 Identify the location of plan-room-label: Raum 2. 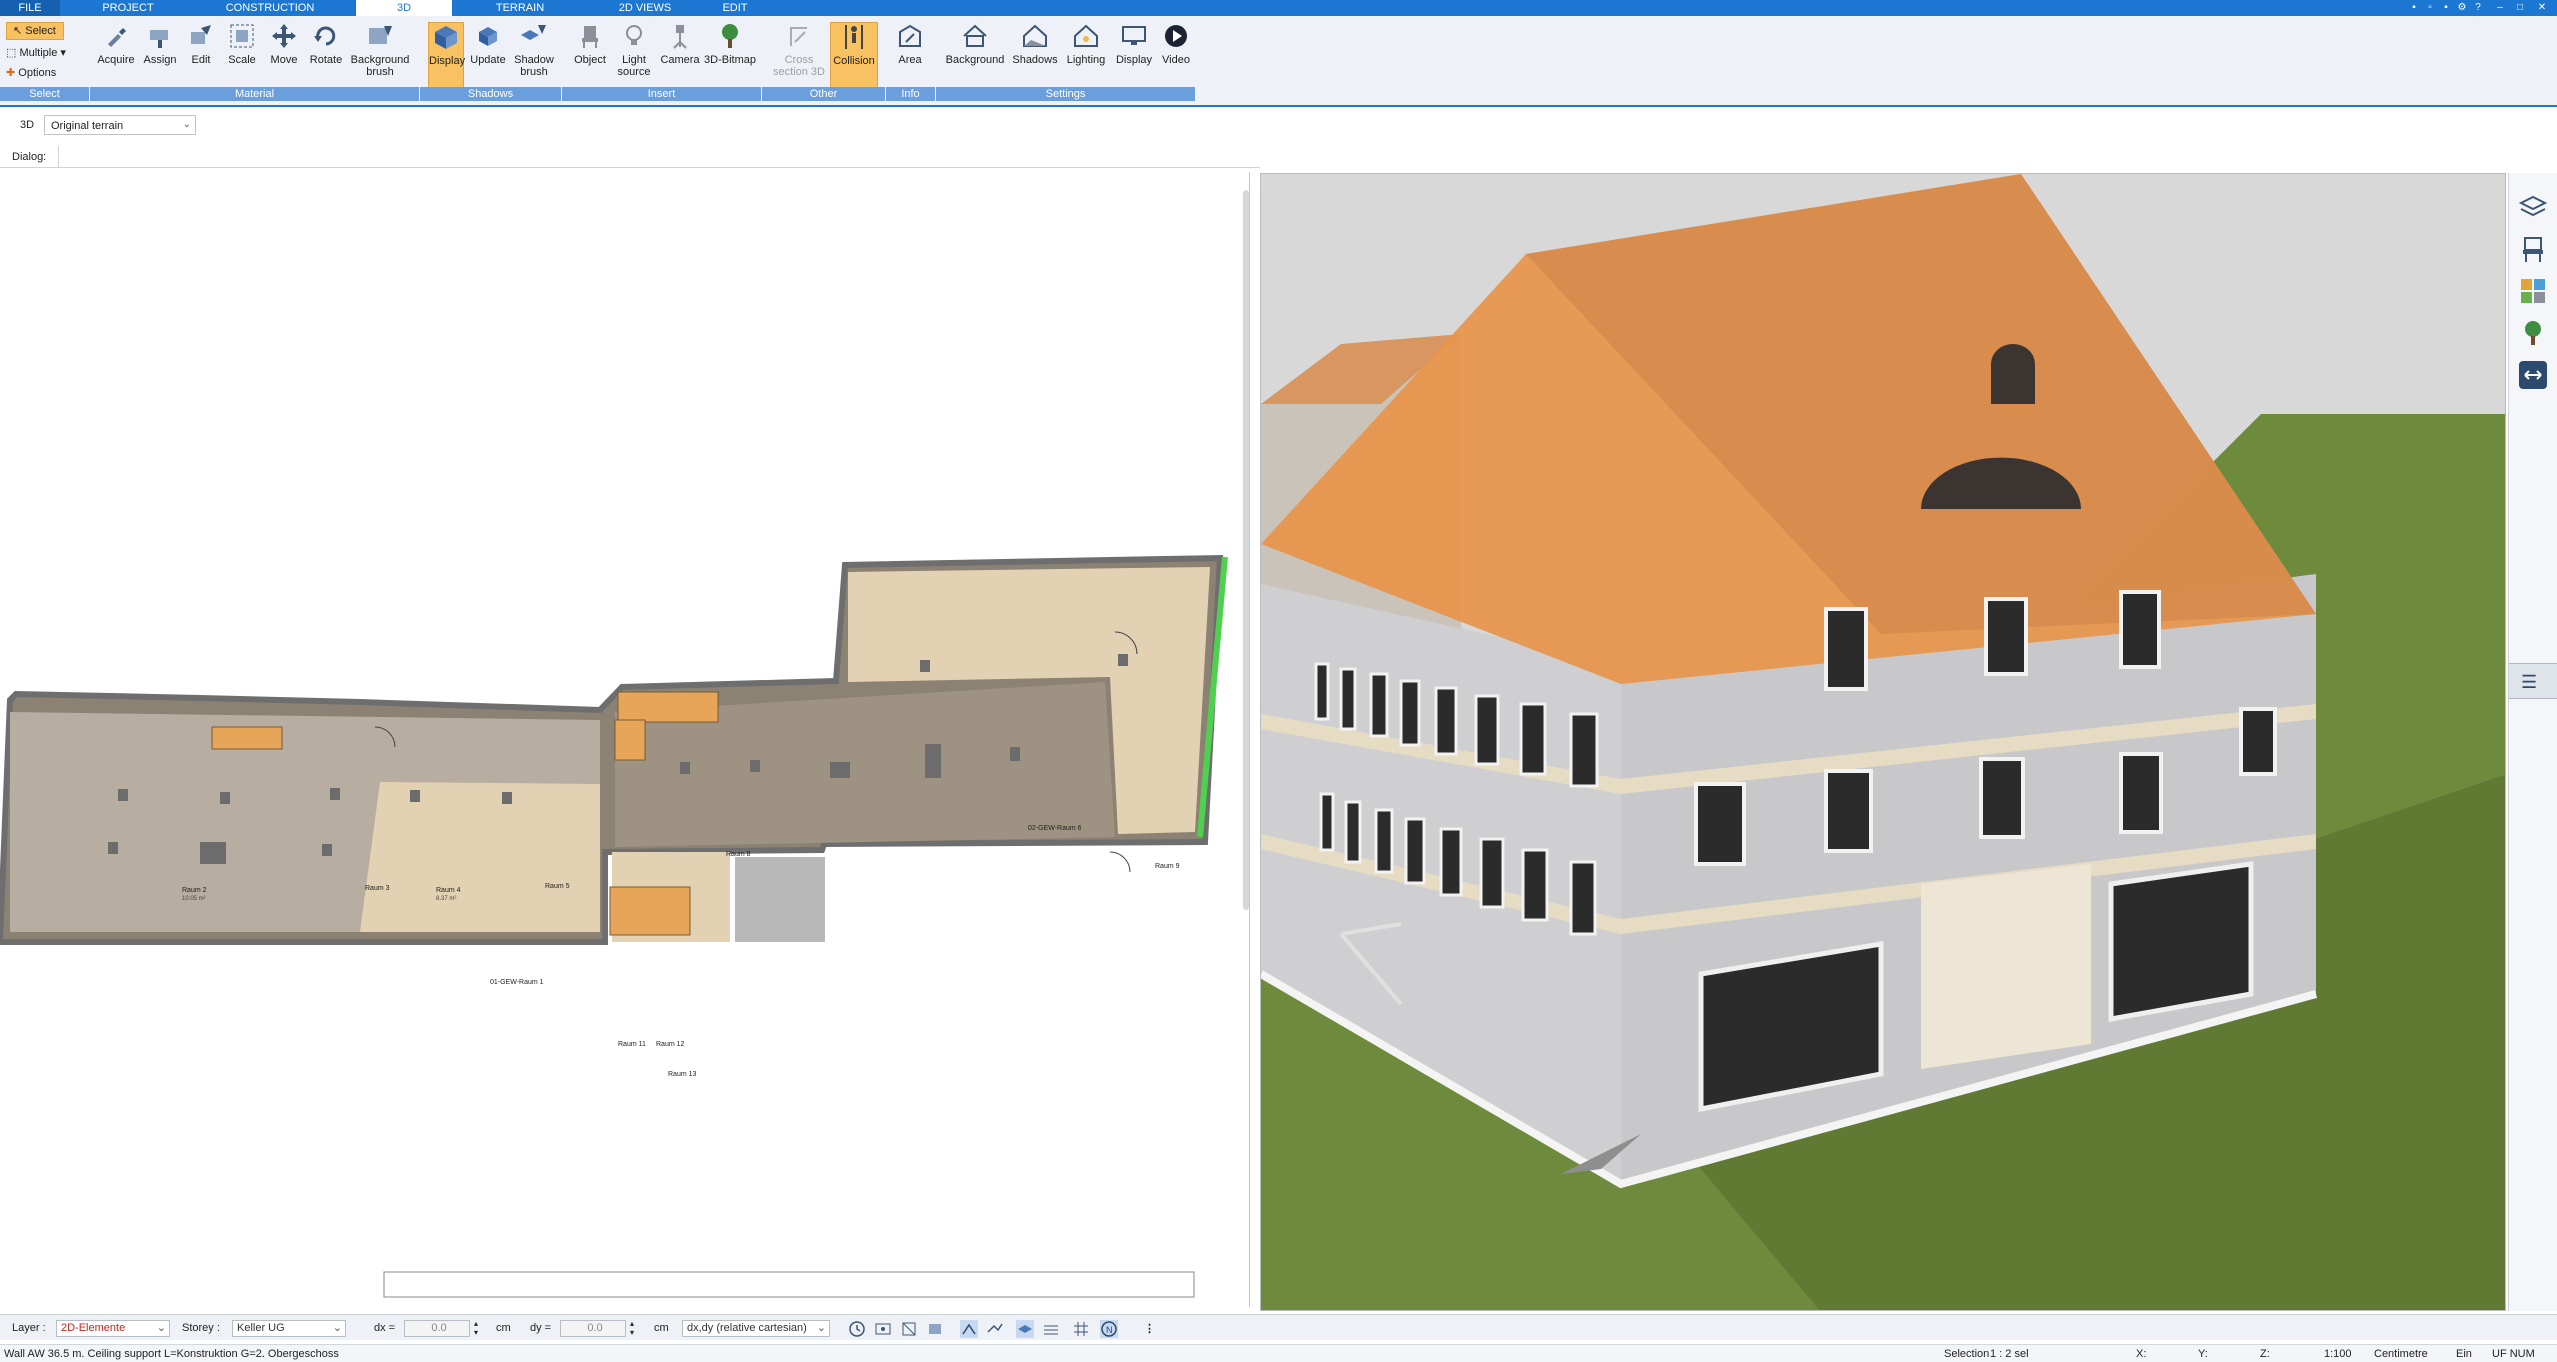
(194, 890).